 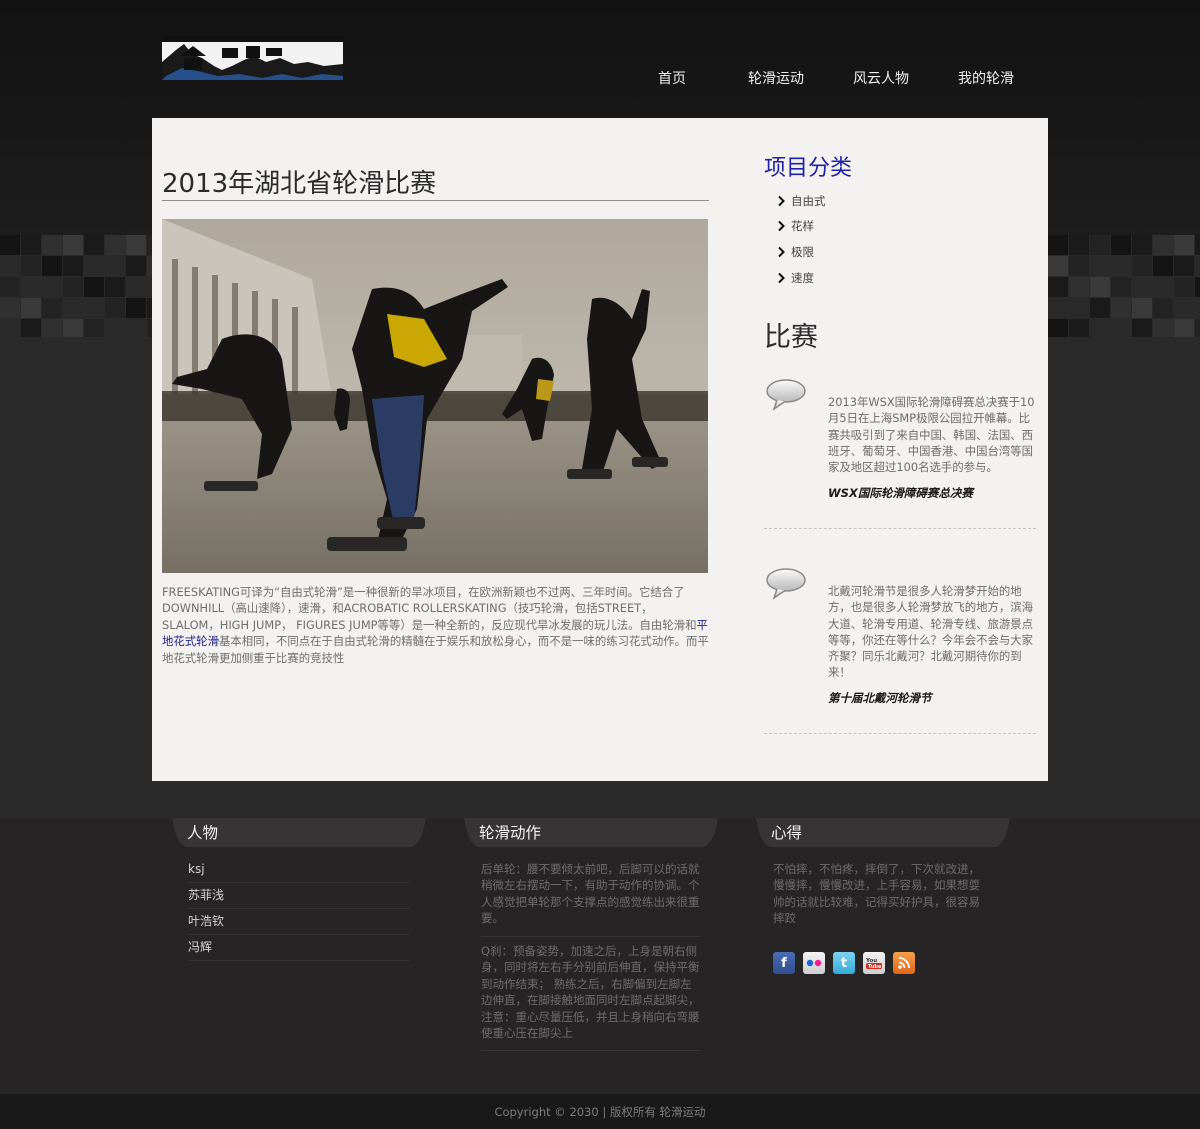 What do you see at coordinates (299, 948) in the screenshot?
I see `people-item: 冯辉` at bounding box center [299, 948].